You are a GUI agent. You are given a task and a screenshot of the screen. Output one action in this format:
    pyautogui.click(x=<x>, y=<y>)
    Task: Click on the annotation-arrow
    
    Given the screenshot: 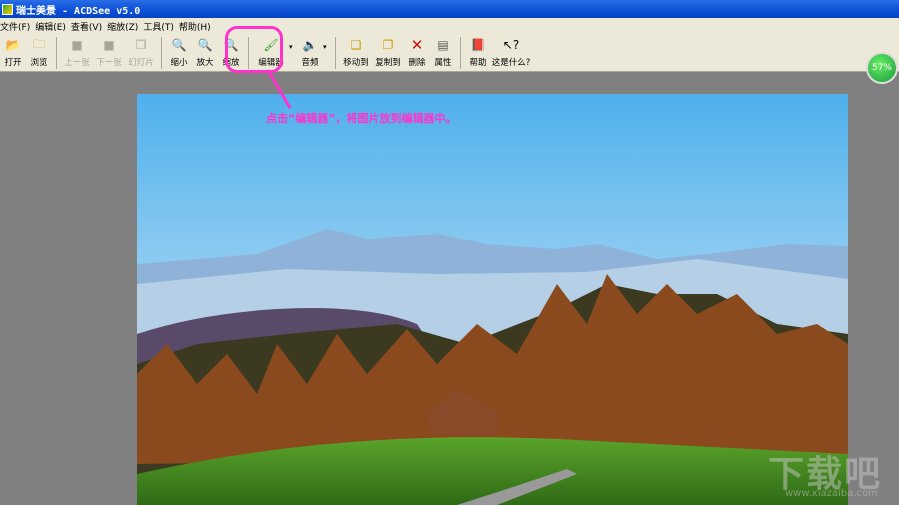 What is the action you would take?
    pyautogui.click(x=279, y=89)
    